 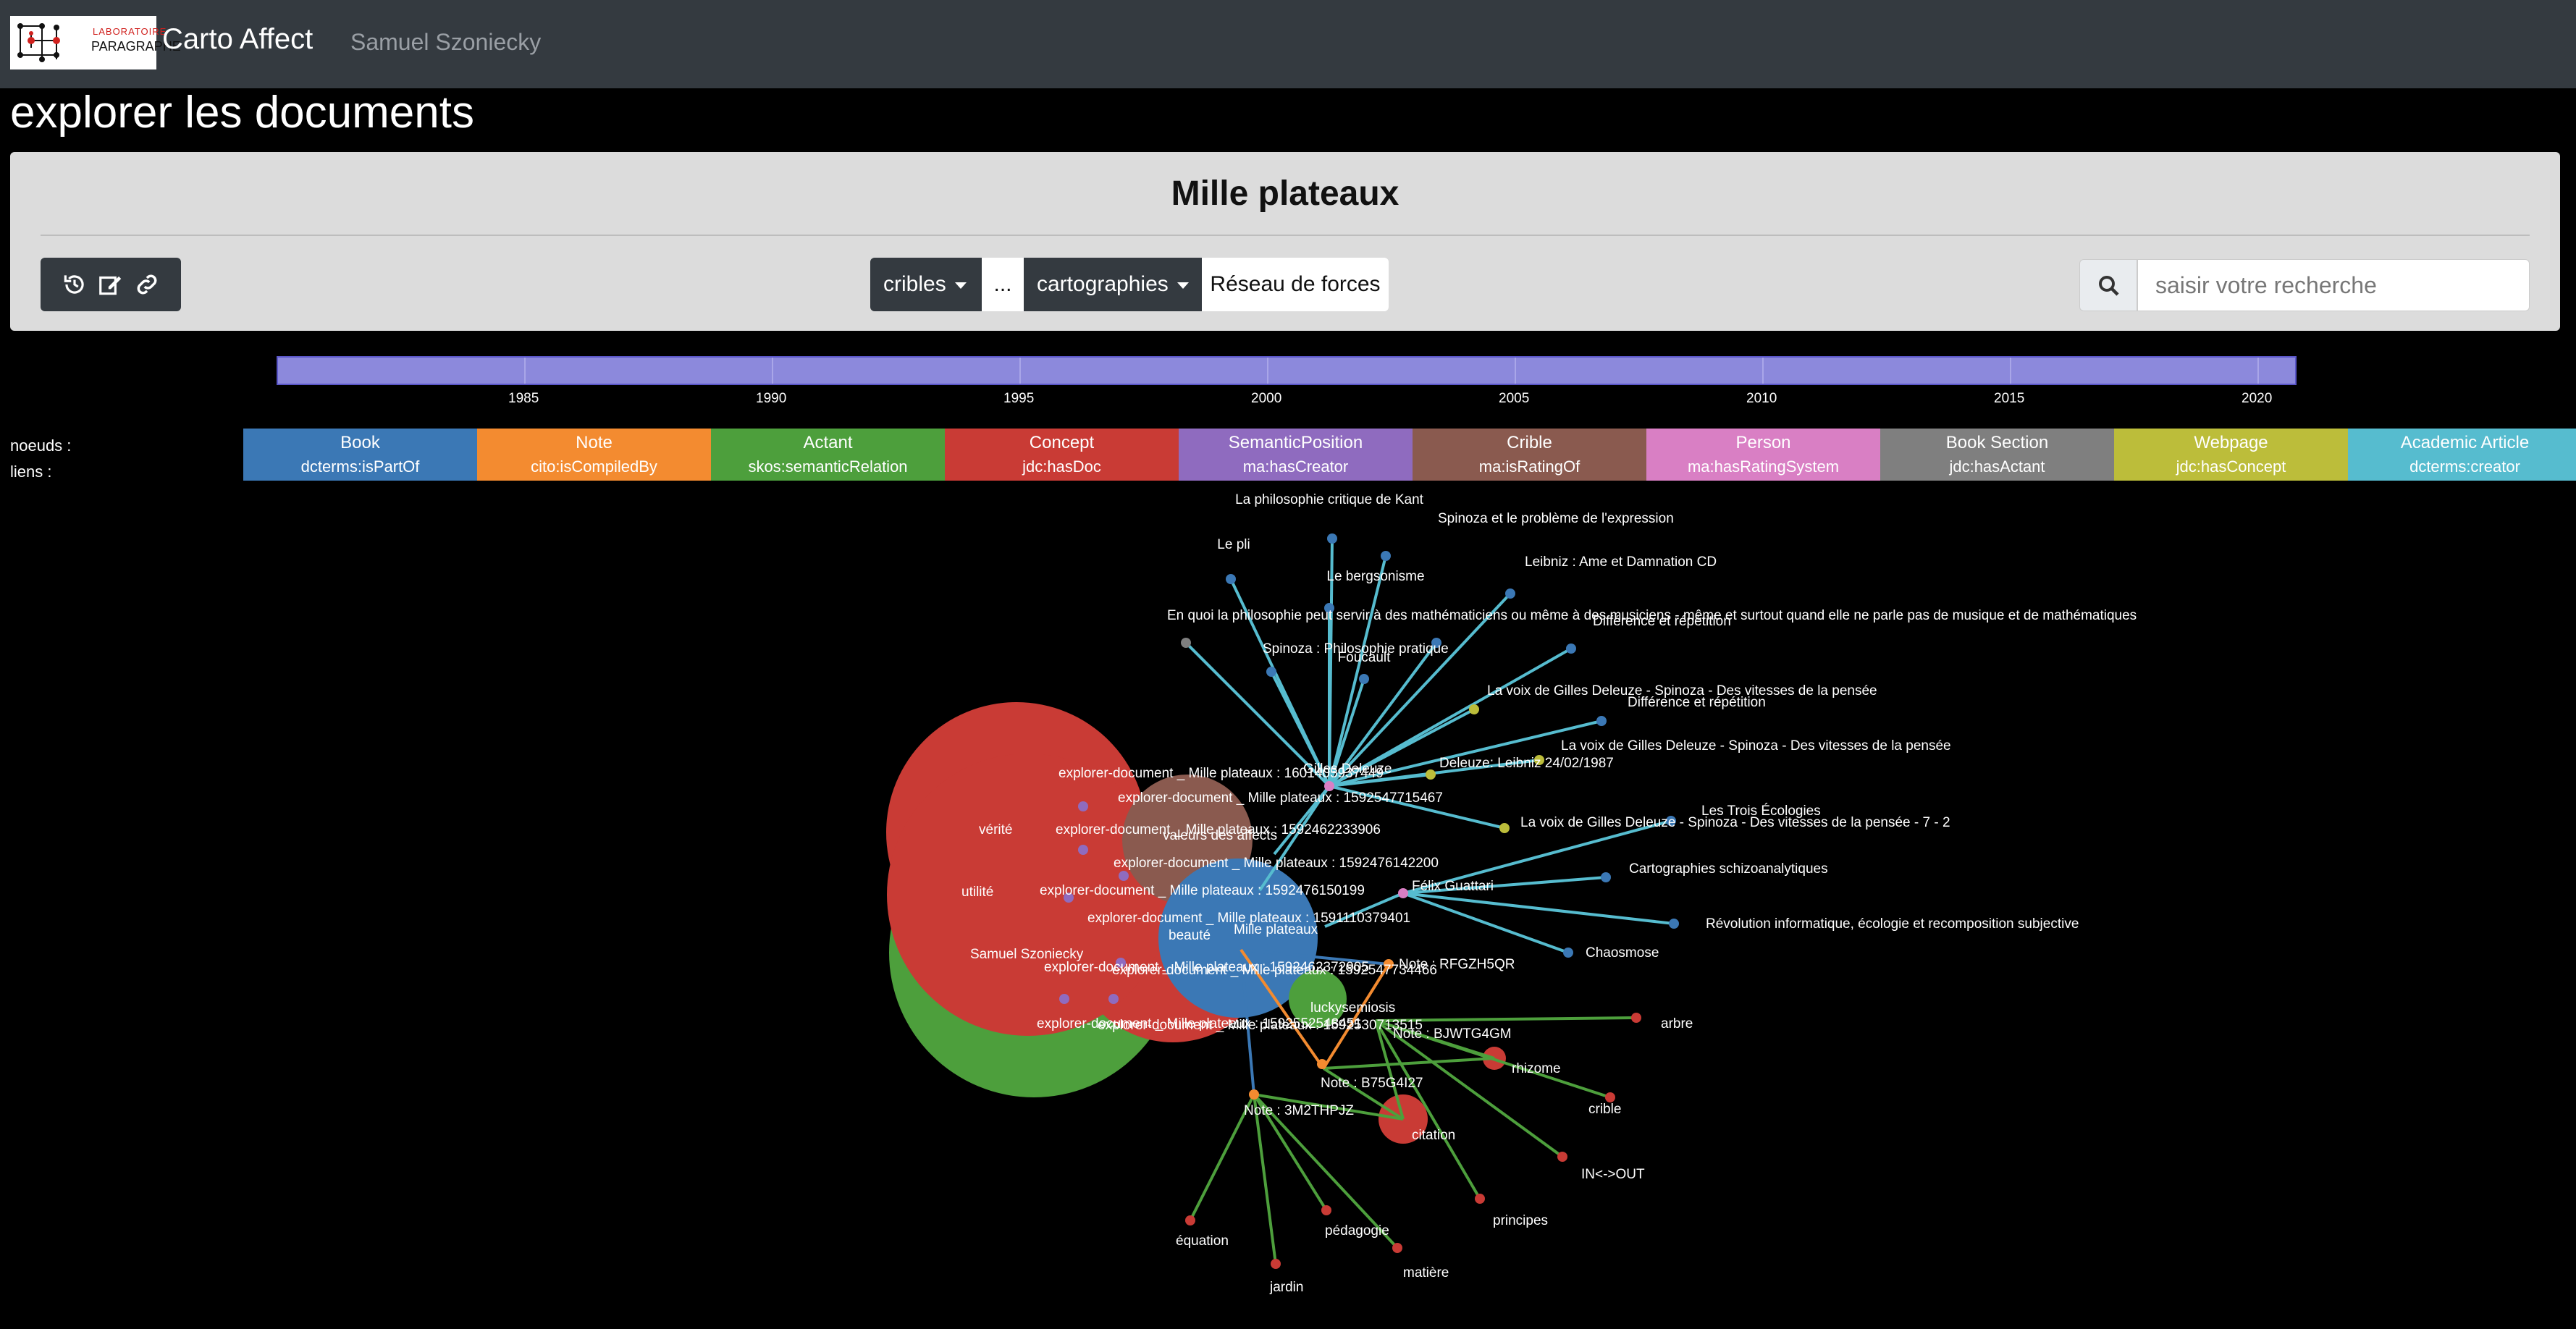 What do you see at coordinates (1761, 811) in the screenshot?
I see `graph-node-label: Les Trois Écologies` at bounding box center [1761, 811].